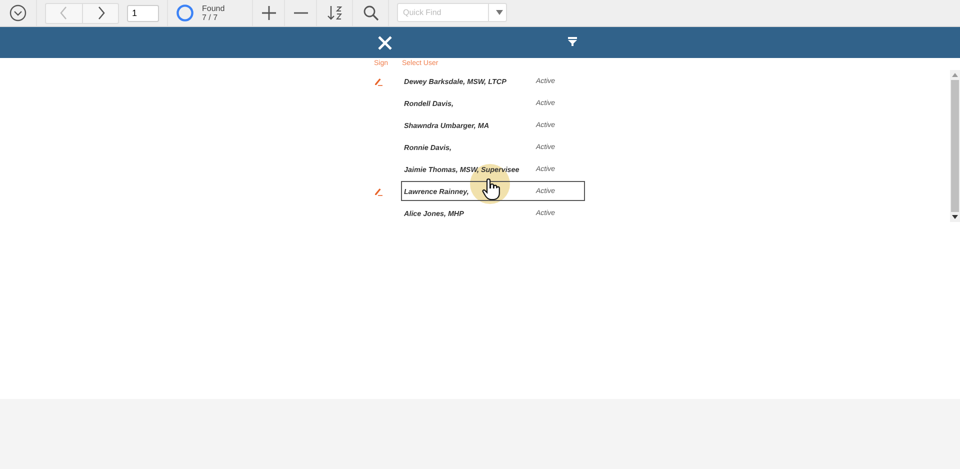 Image resolution: width=960 pixels, height=469 pixels. Describe the element at coordinates (370, 13) in the screenshot. I see `search-icon` at that location.